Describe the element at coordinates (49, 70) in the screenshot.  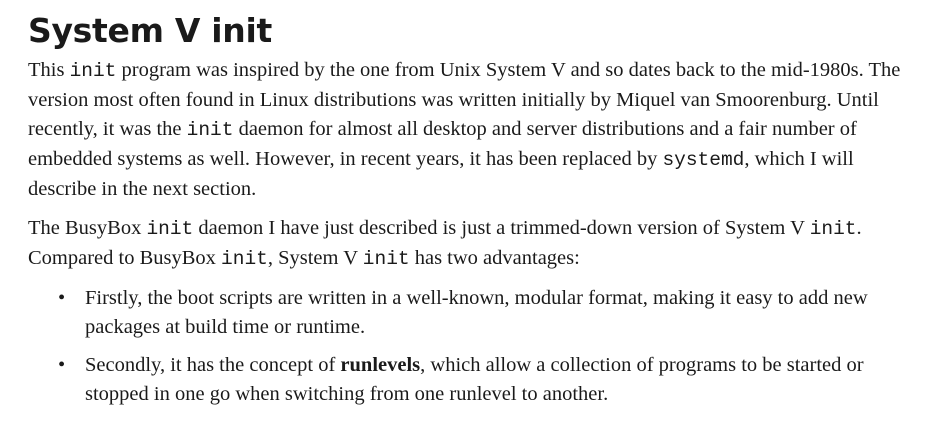
I see `text-span: This` at that location.